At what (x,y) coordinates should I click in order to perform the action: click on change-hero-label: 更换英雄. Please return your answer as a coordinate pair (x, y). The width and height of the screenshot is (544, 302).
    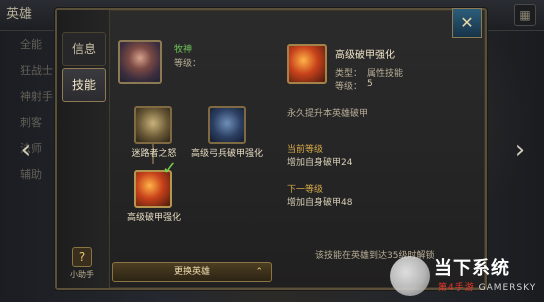
    Looking at the image, I should click on (191, 272).